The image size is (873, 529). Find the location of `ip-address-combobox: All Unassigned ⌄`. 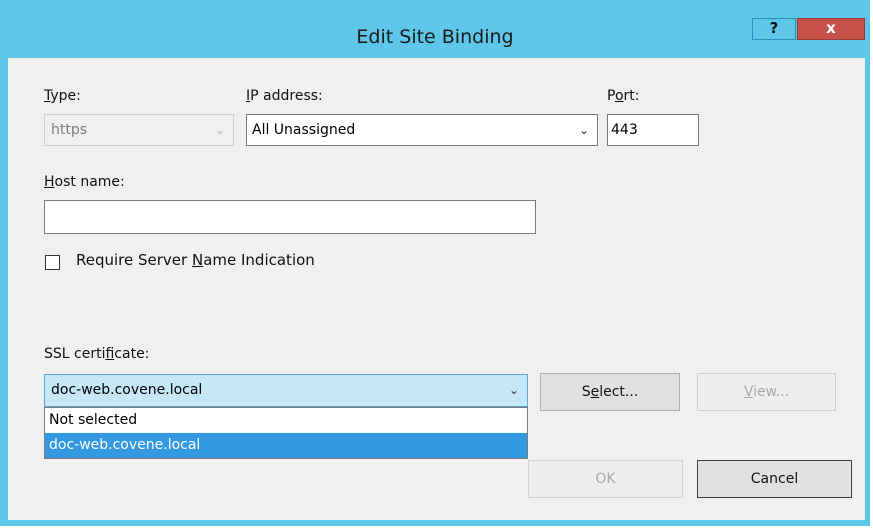

ip-address-combobox: All Unassigned ⌄ is located at coordinates (422, 130).